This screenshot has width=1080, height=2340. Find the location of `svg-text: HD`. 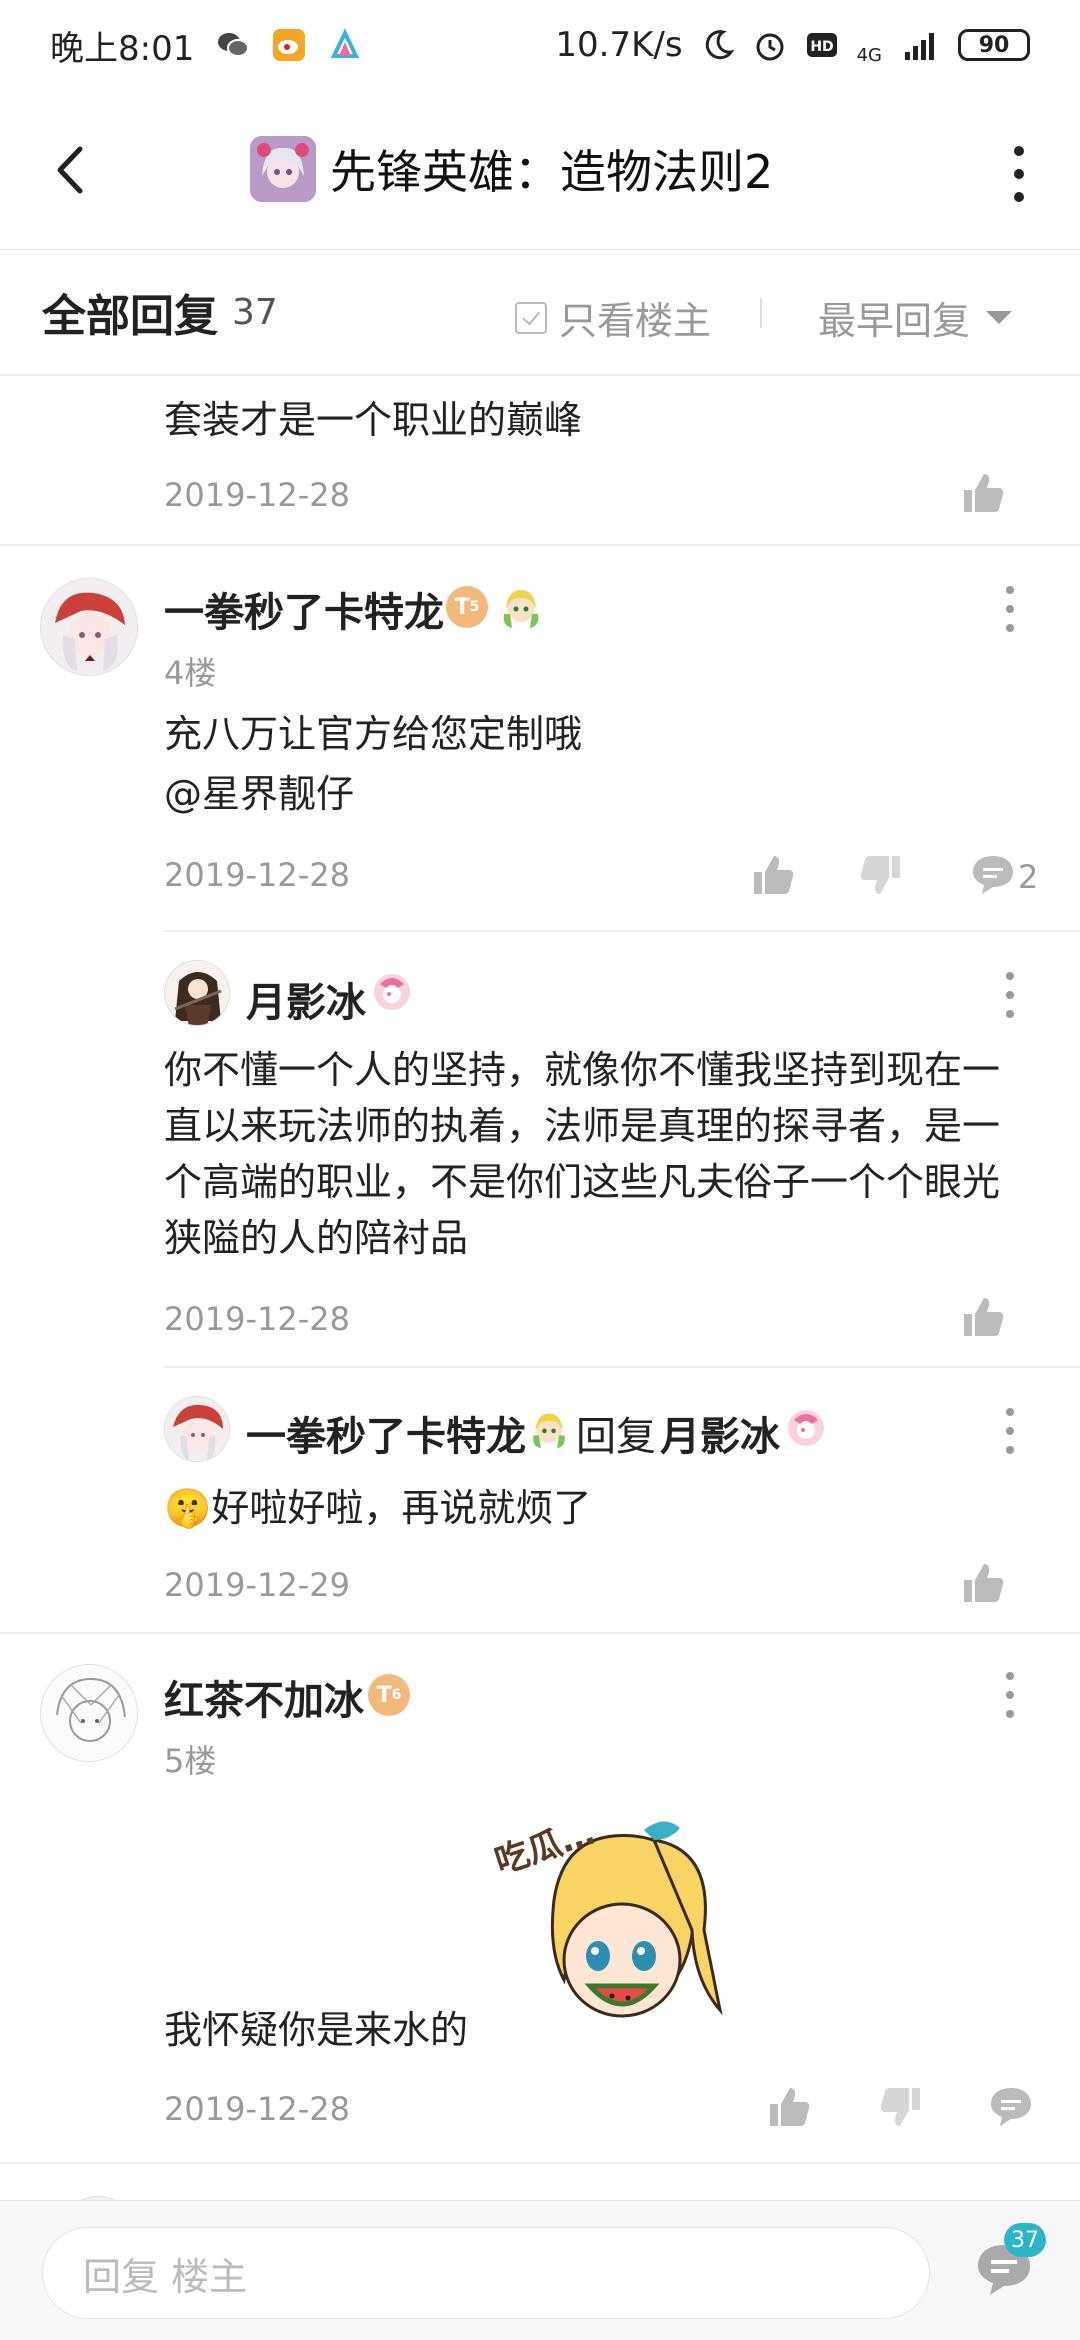

svg-text: HD is located at coordinates (821, 47).